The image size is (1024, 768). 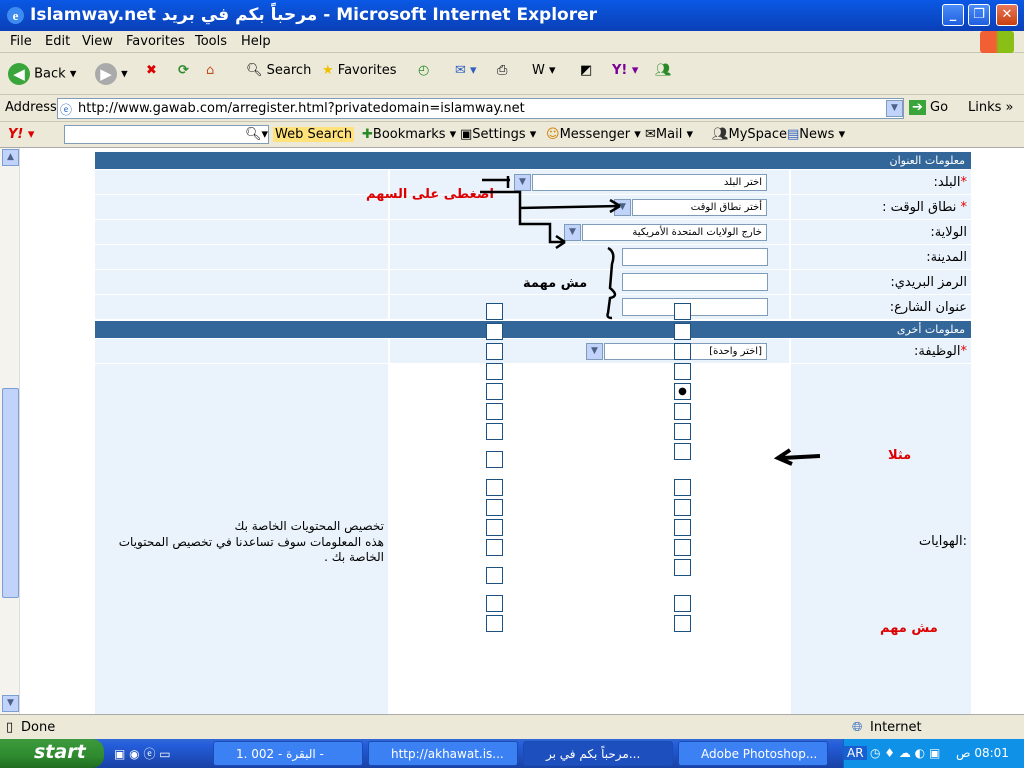 What do you see at coordinates (816, 134) in the screenshot?
I see `news-button: ▤News ▾` at bounding box center [816, 134].